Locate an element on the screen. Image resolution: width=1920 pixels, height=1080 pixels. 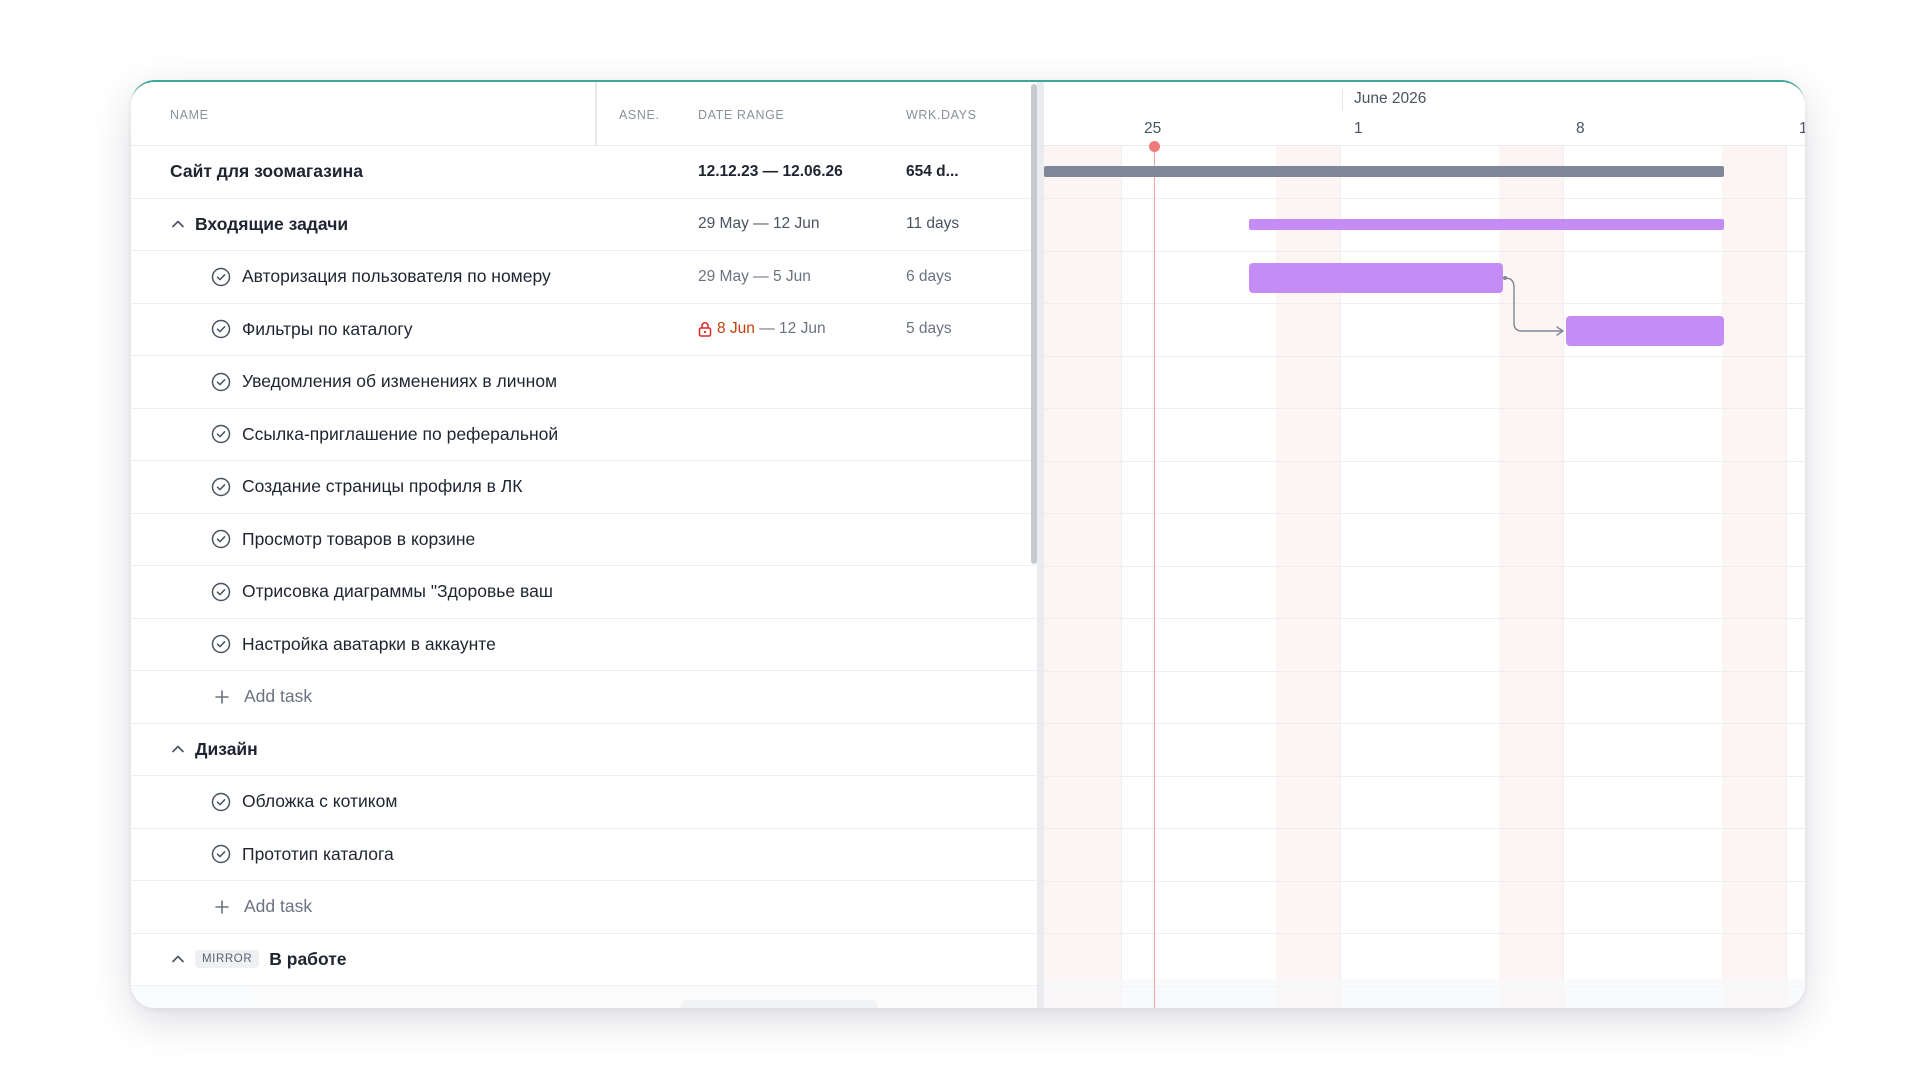
pane-splitter is located at coordinates (1040, 545).